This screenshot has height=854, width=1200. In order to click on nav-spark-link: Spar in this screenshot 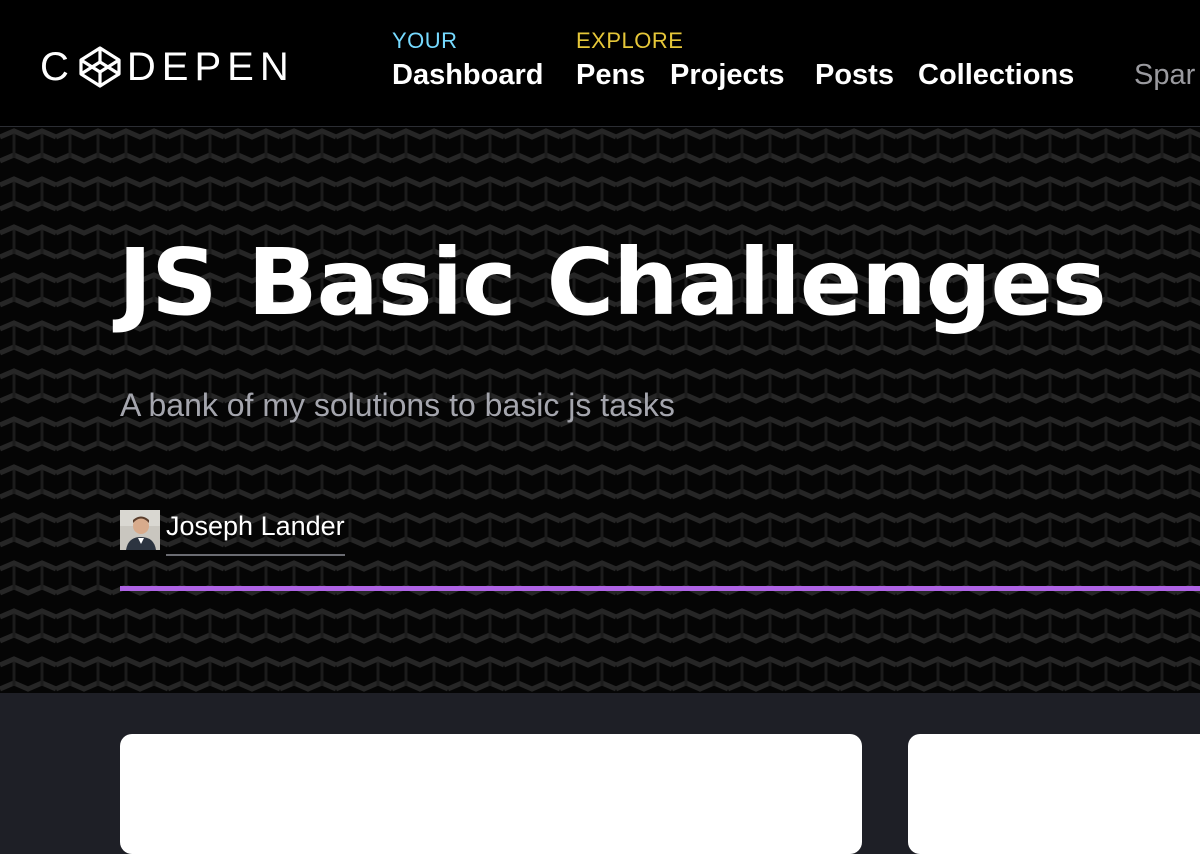, I will do `click(1164, 75)`.